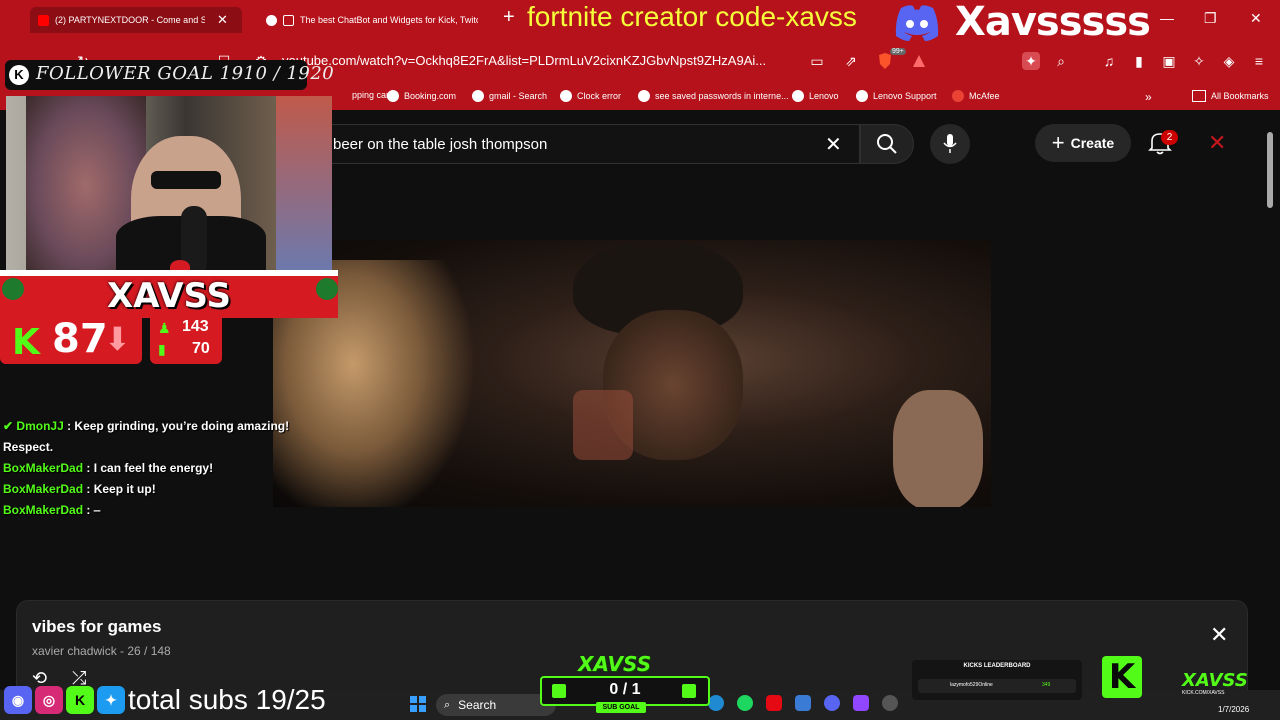 The height and width of the screenshot is (720, 1280). Describe the element at coordinates (898, 51) in the screenshot. I see `extension-badge: 99+` at that location.